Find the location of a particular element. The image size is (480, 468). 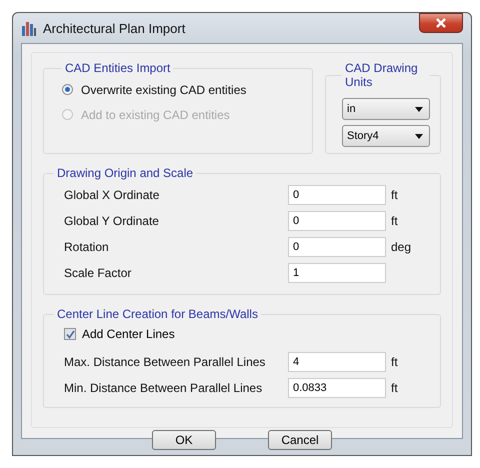

checkbox-label: Add Center Lines is located at coordinates (128, 334).